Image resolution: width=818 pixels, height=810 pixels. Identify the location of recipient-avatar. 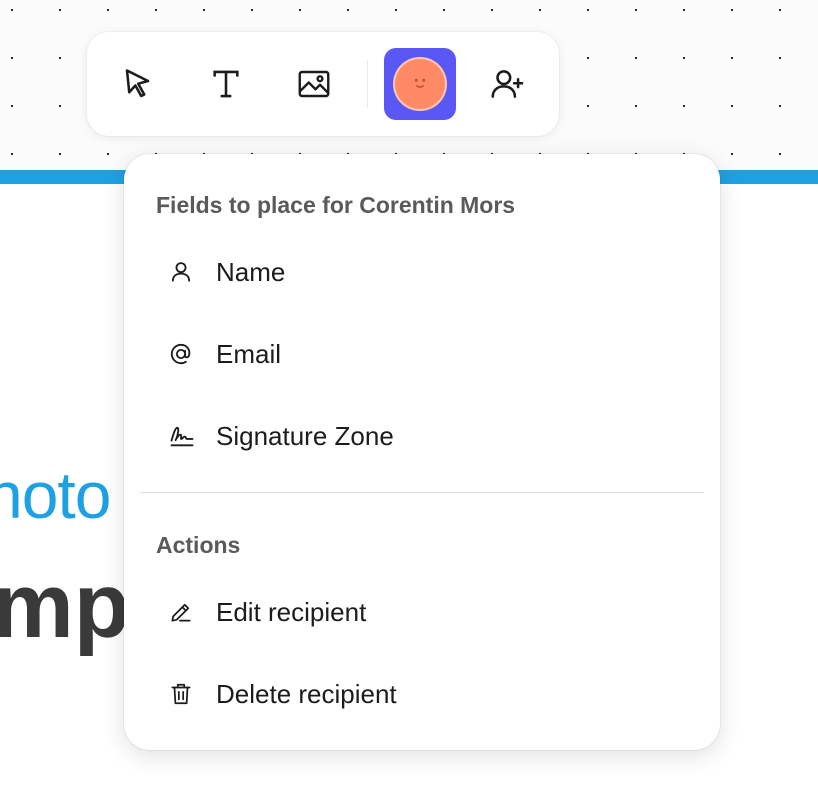
(420, 84).